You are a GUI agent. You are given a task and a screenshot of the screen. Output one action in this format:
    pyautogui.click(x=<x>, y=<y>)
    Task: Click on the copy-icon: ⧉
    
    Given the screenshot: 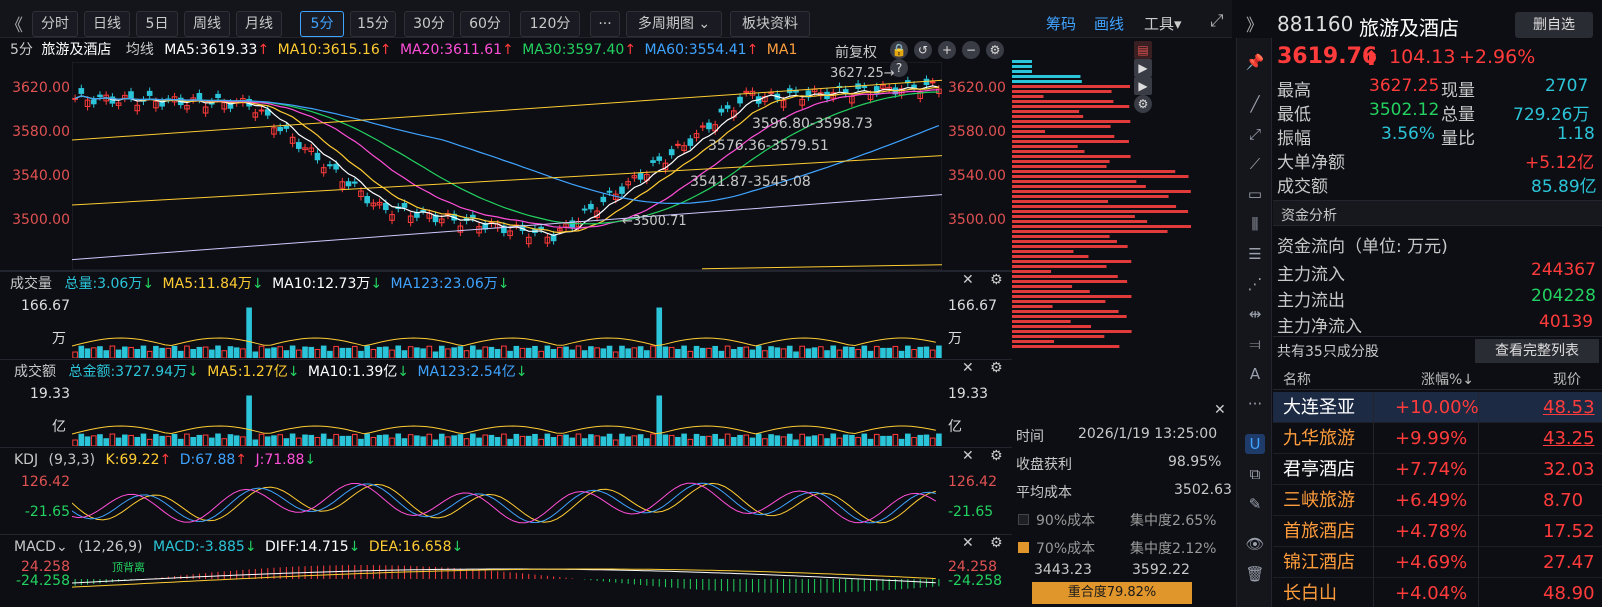 What is the action you would take?
    pyautogui.click(x=1255, y=474)
    